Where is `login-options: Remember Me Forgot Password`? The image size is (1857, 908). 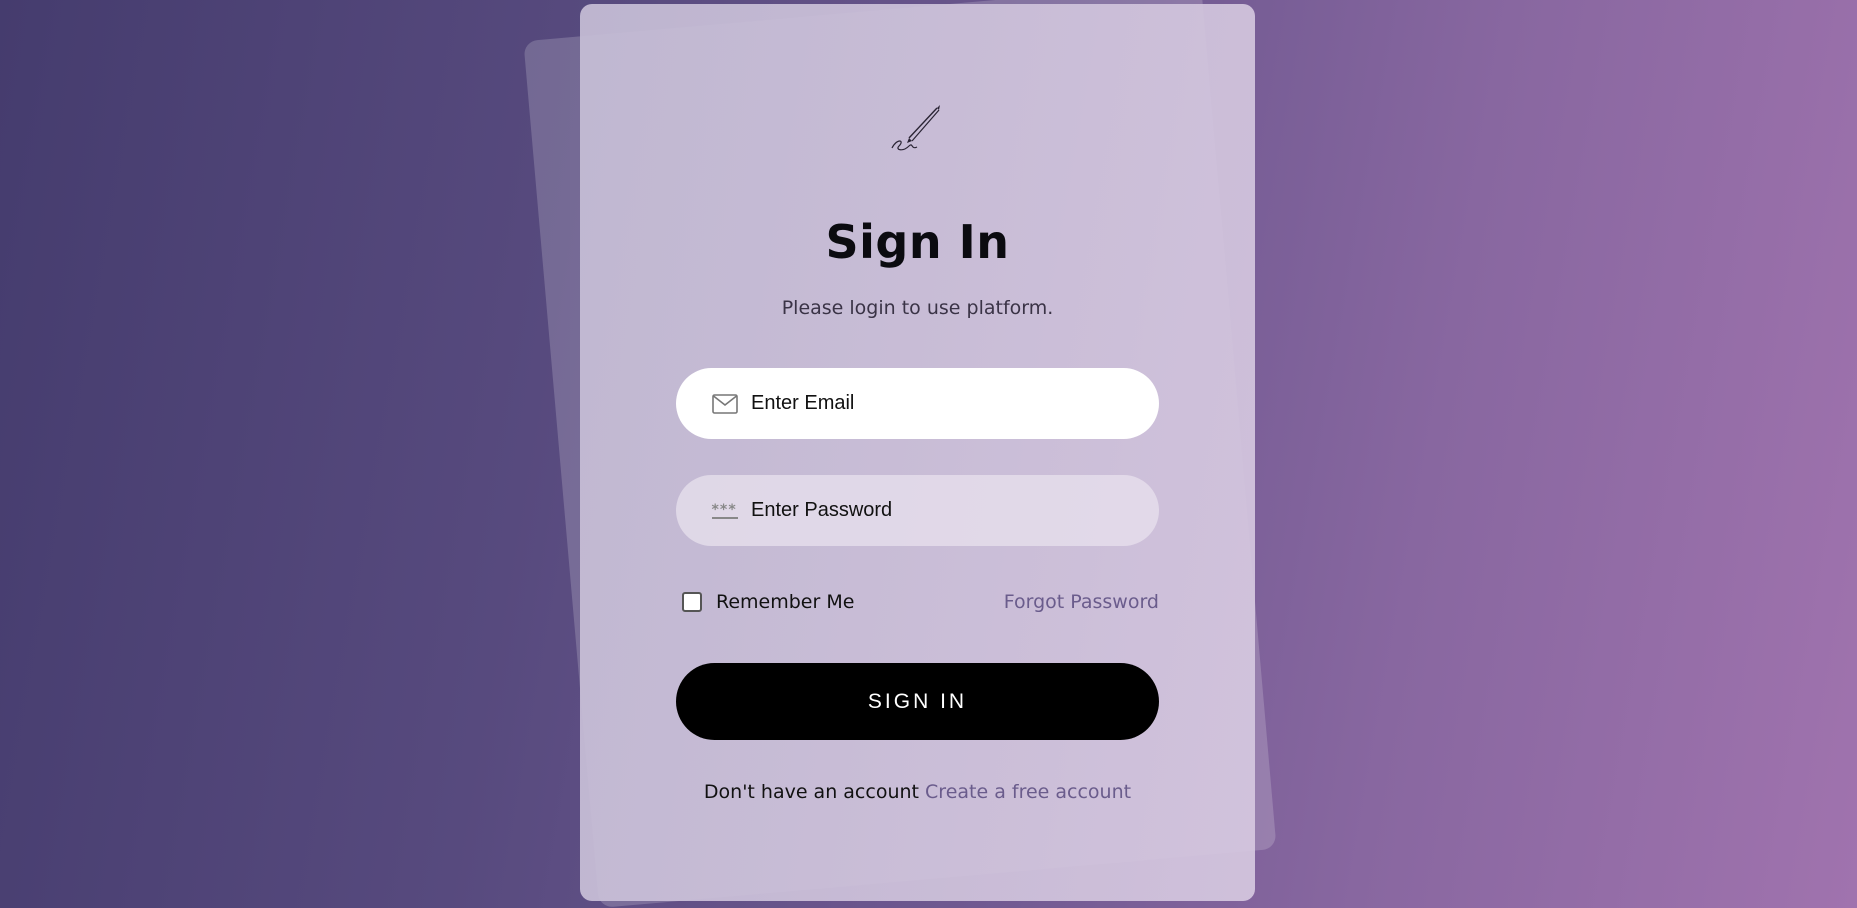 login-options: Remember Me Forgot Password is located at coordinates (917, 602).